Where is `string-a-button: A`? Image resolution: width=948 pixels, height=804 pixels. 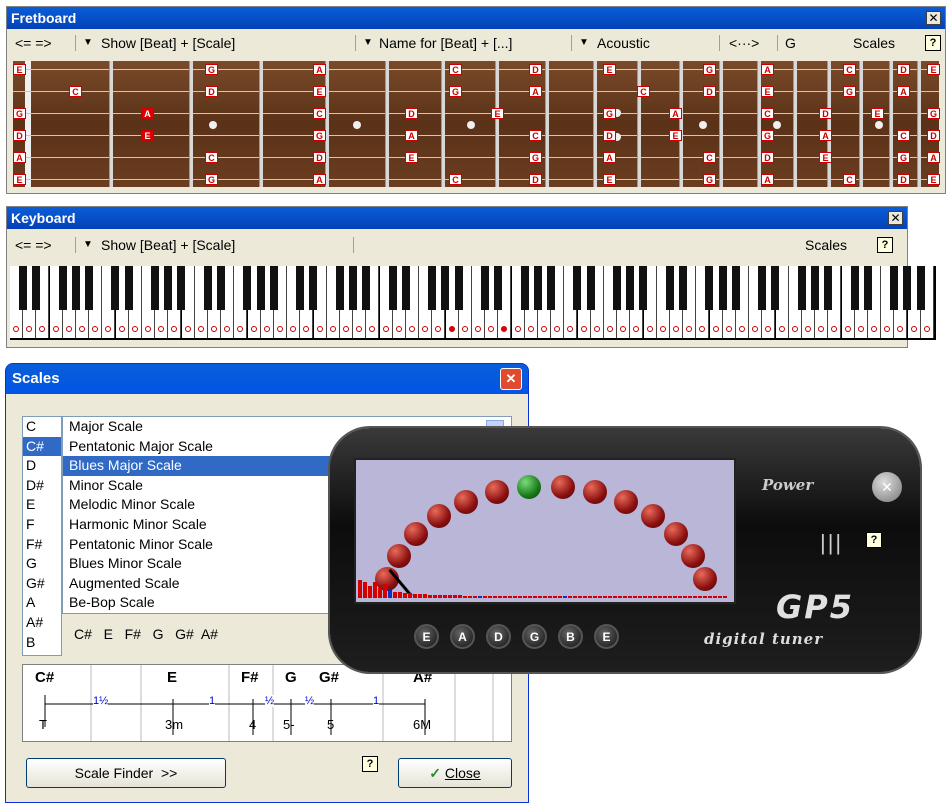 string-a-button: A is located at coordinates (462, 636).